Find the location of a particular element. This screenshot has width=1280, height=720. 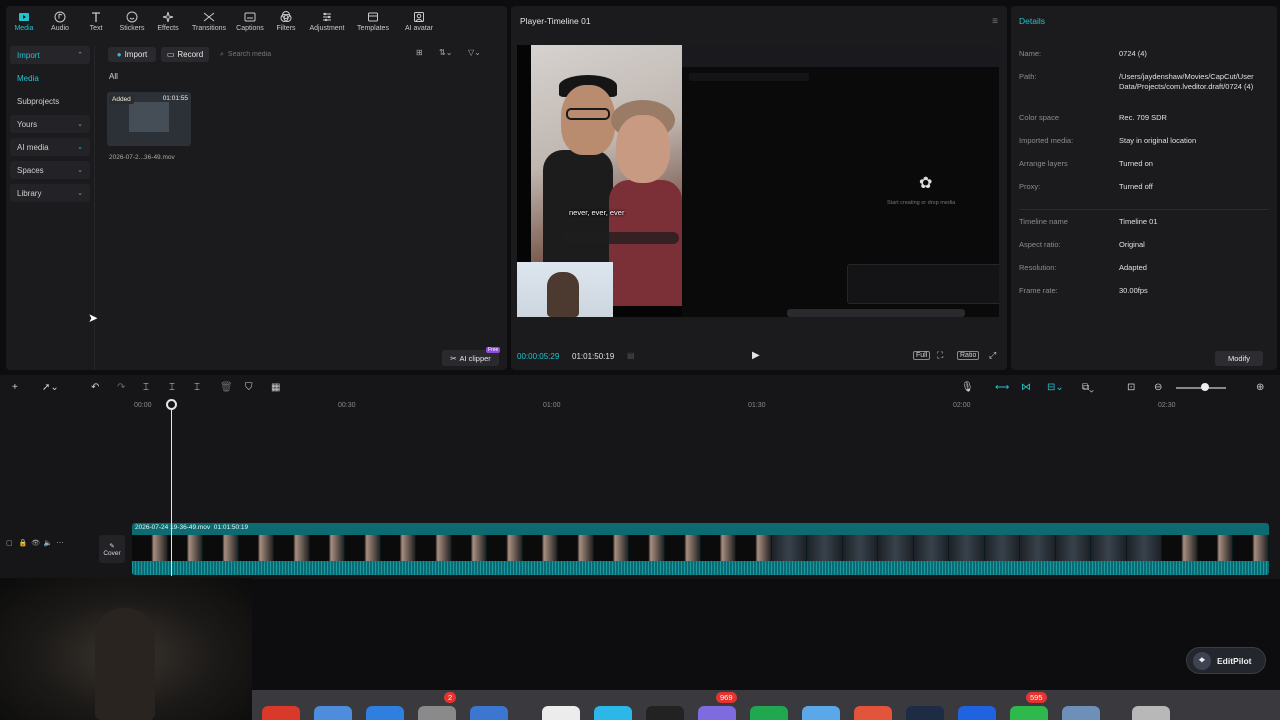

trash-icon is located at coordinates (1151, 713).